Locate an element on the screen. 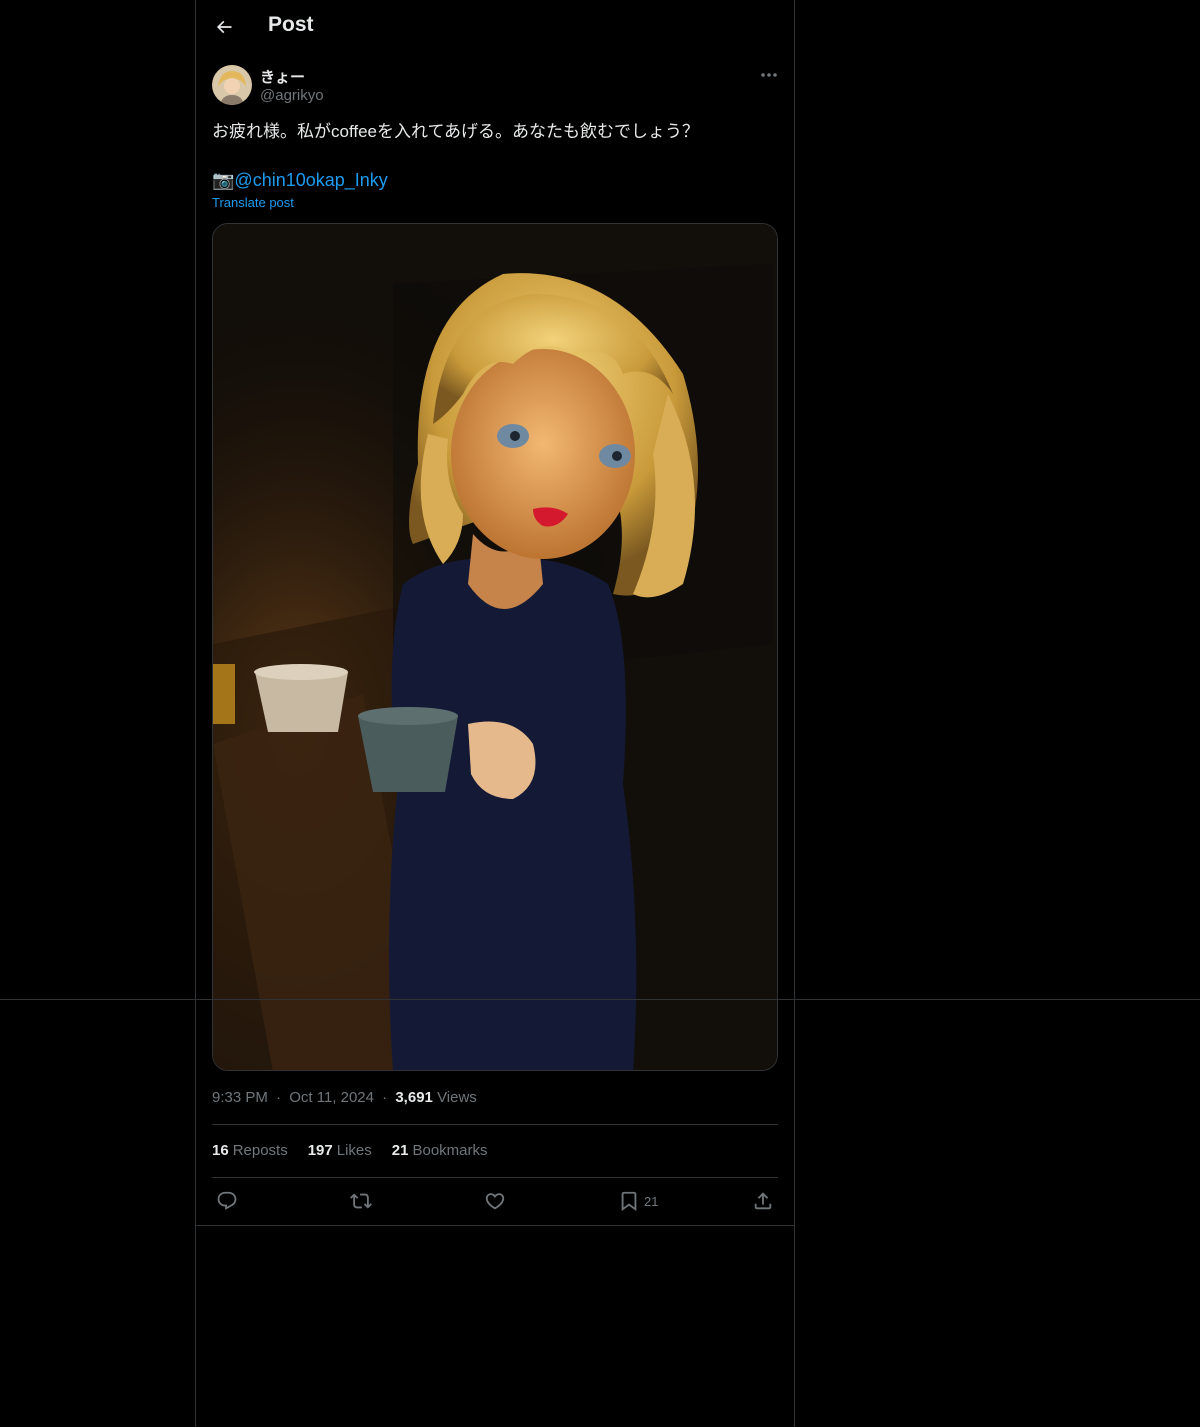 The image size is (1200, 1427). avatar is located at coordinates (232, 85).